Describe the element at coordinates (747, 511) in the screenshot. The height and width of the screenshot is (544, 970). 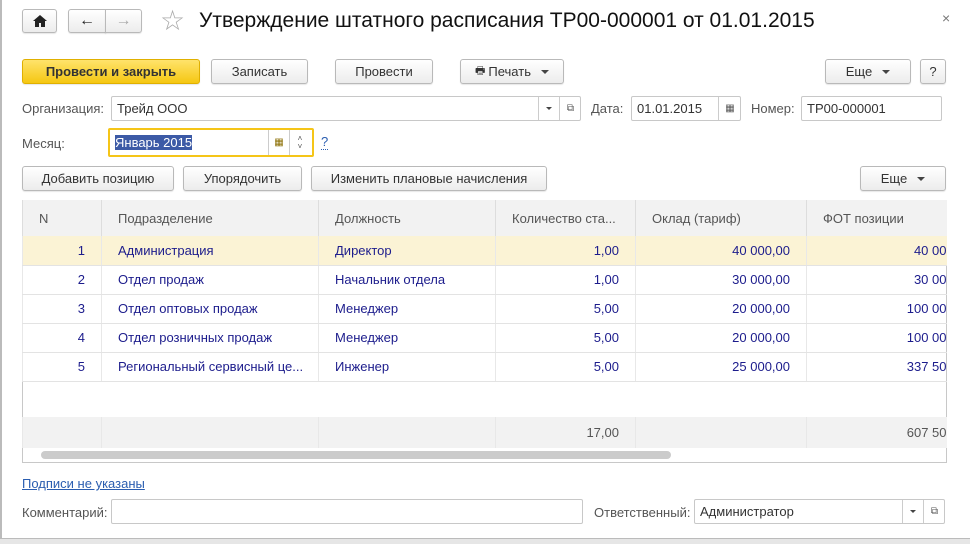
I see `responsible-value: Администратор` at that location.